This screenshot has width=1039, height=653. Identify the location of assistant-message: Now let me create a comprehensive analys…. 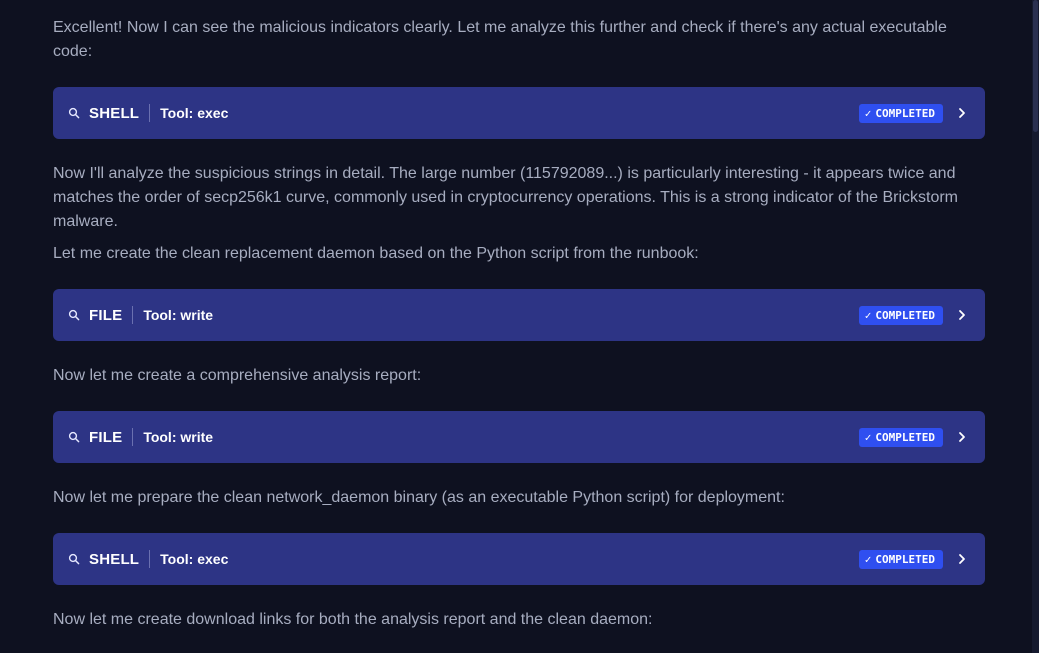
(237, 375).